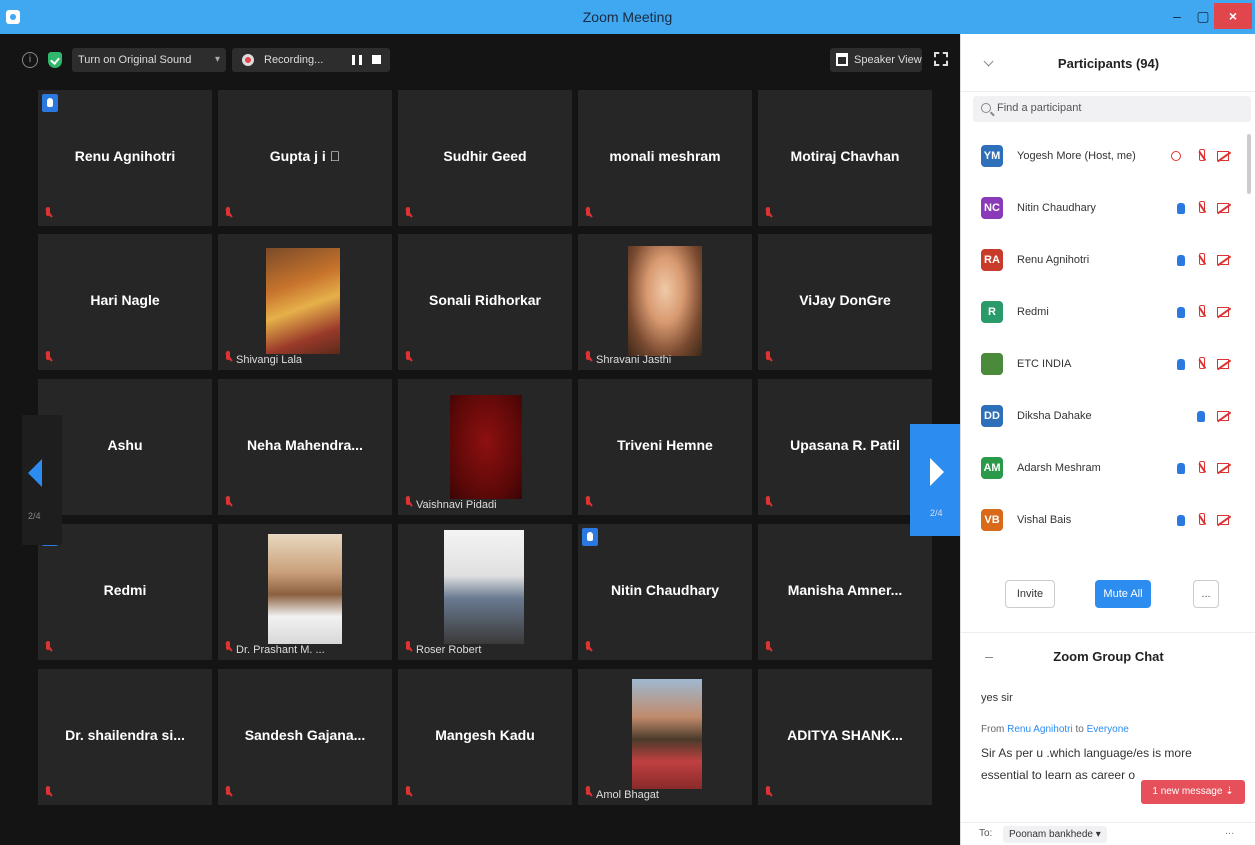 This screenshot has width=1255, height=845. Describe the element at coordinates (1176, 156) in the screenshot. I see `host-icon` at that location.